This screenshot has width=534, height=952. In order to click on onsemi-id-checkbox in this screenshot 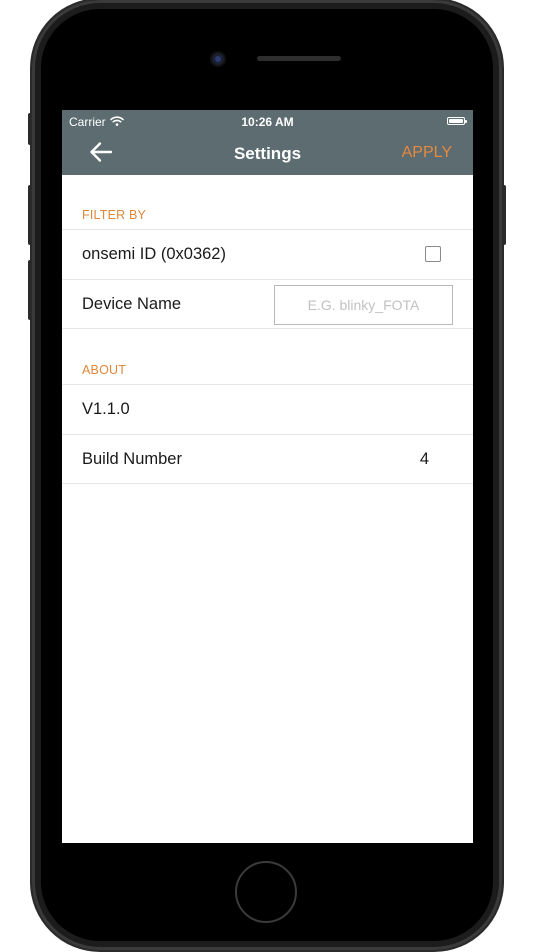, I will do `click(433, 254)`.